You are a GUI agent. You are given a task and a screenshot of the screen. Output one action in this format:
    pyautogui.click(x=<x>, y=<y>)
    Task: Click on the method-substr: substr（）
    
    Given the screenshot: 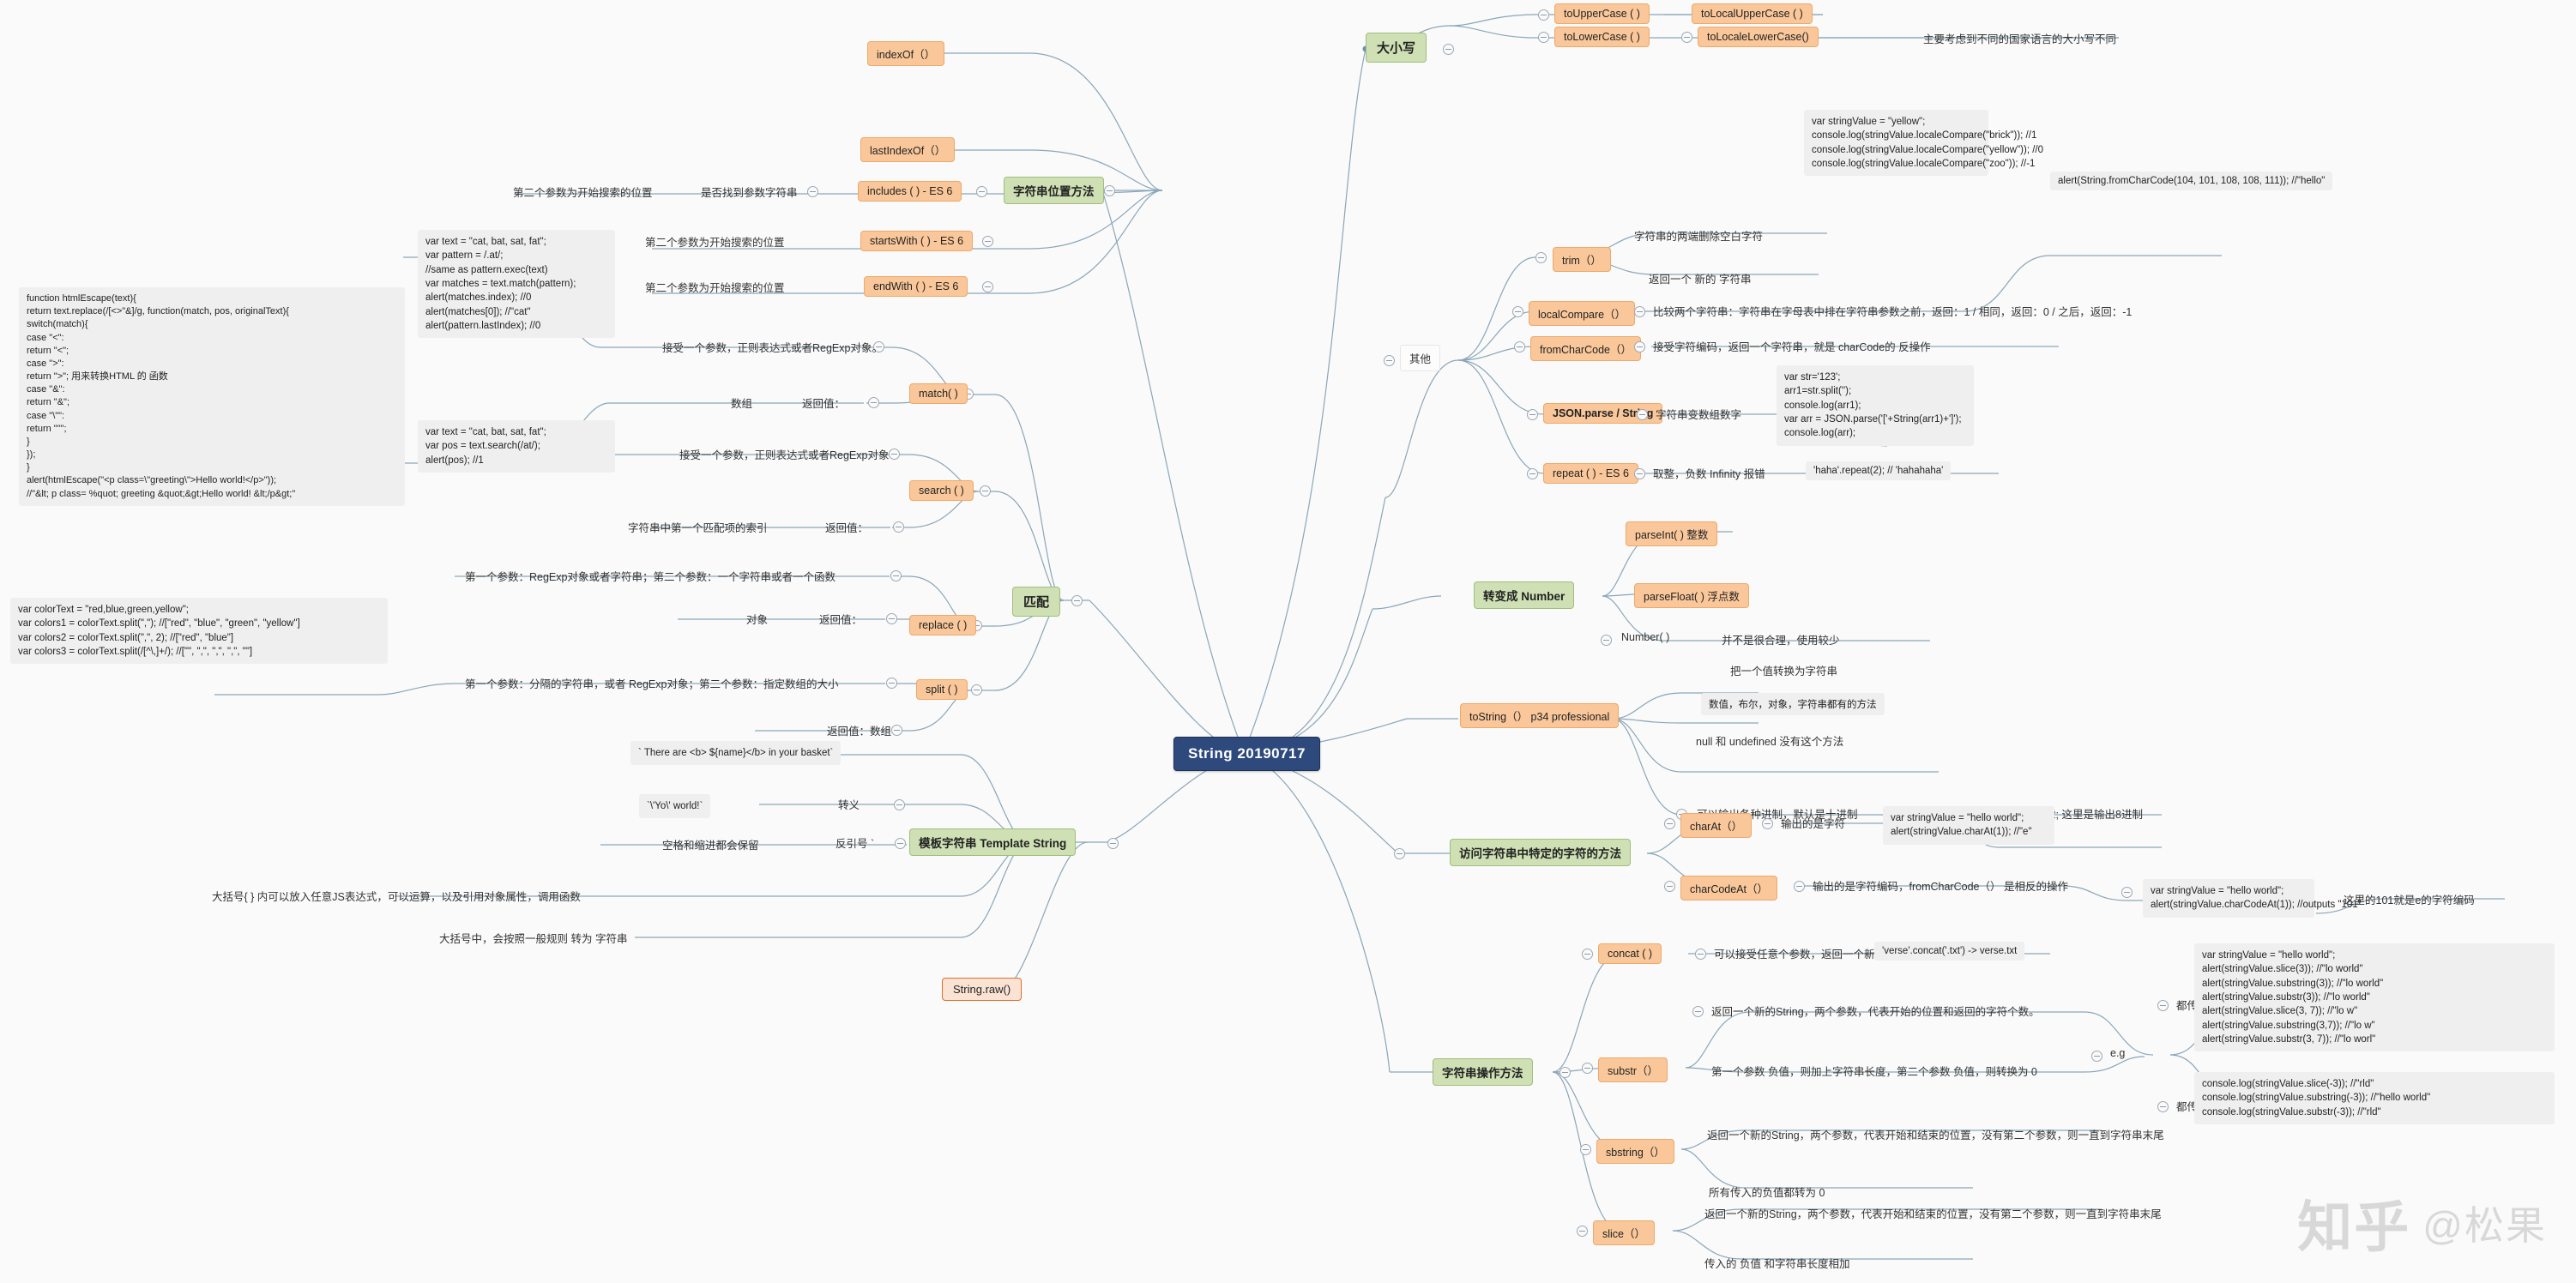 What is the action you would take?
    pyautogui.click(x=1633, y=1069)
    